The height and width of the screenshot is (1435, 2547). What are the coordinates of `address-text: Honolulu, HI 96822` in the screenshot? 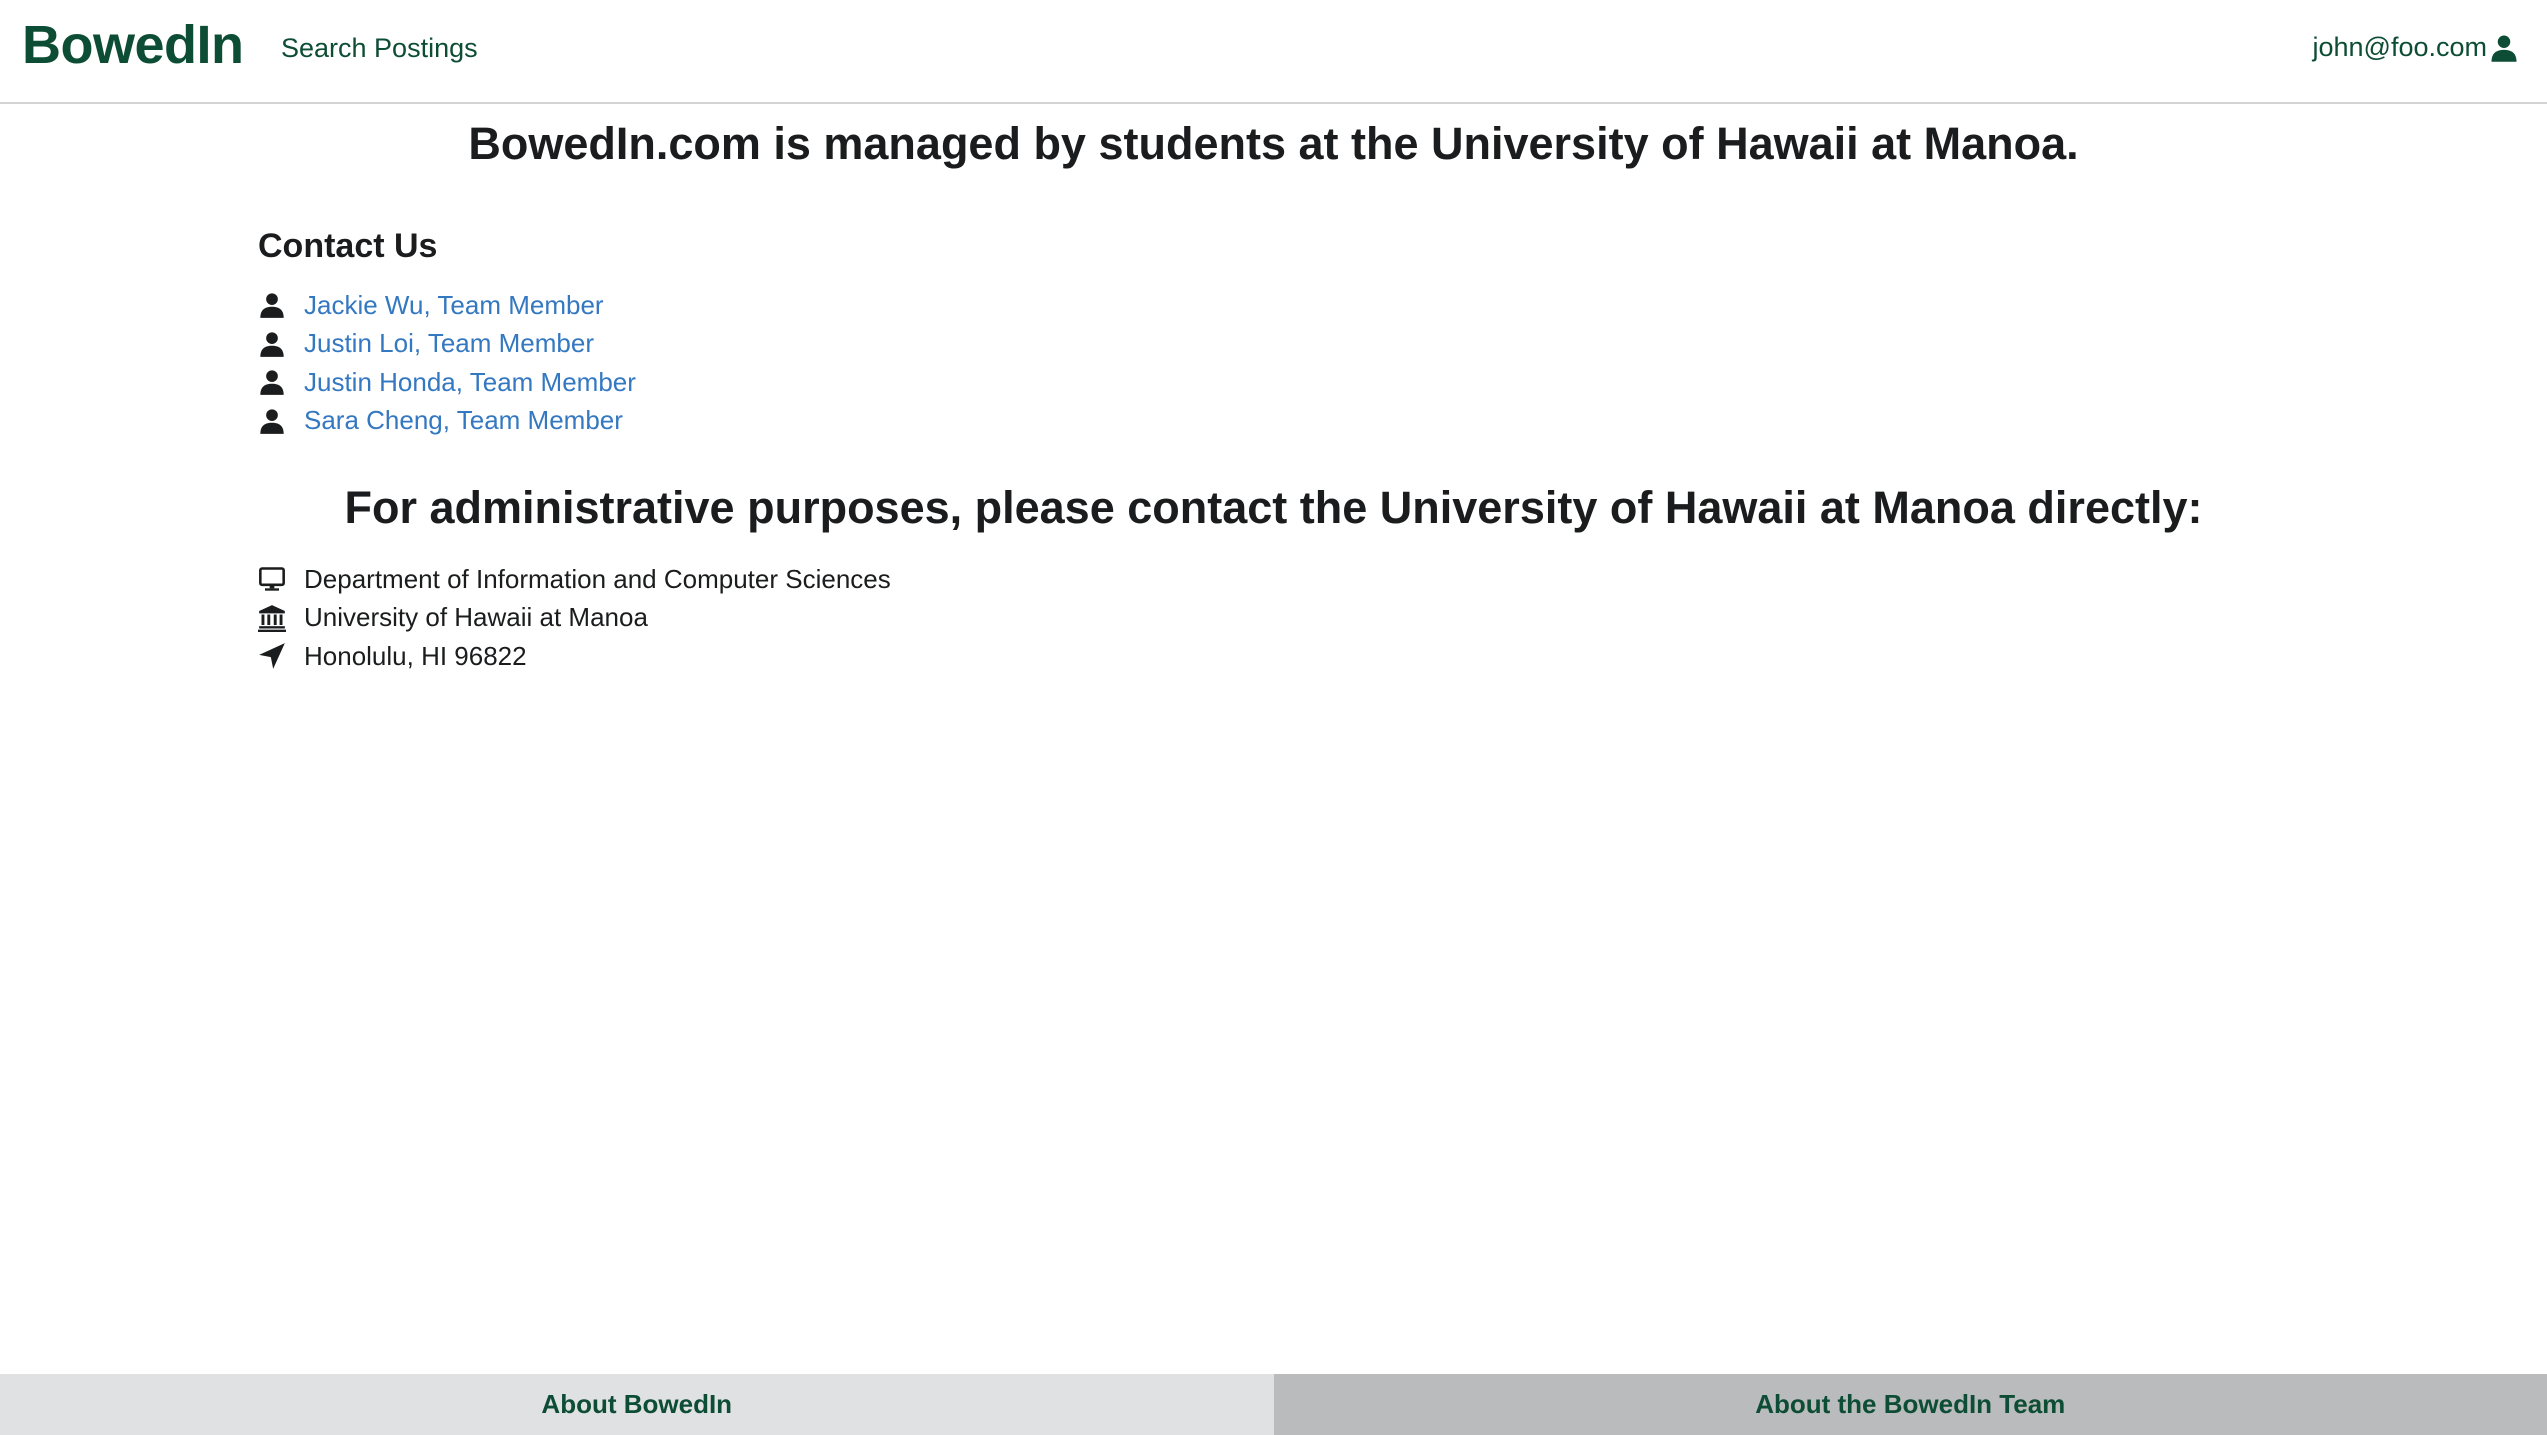 It's located at (415, 655).